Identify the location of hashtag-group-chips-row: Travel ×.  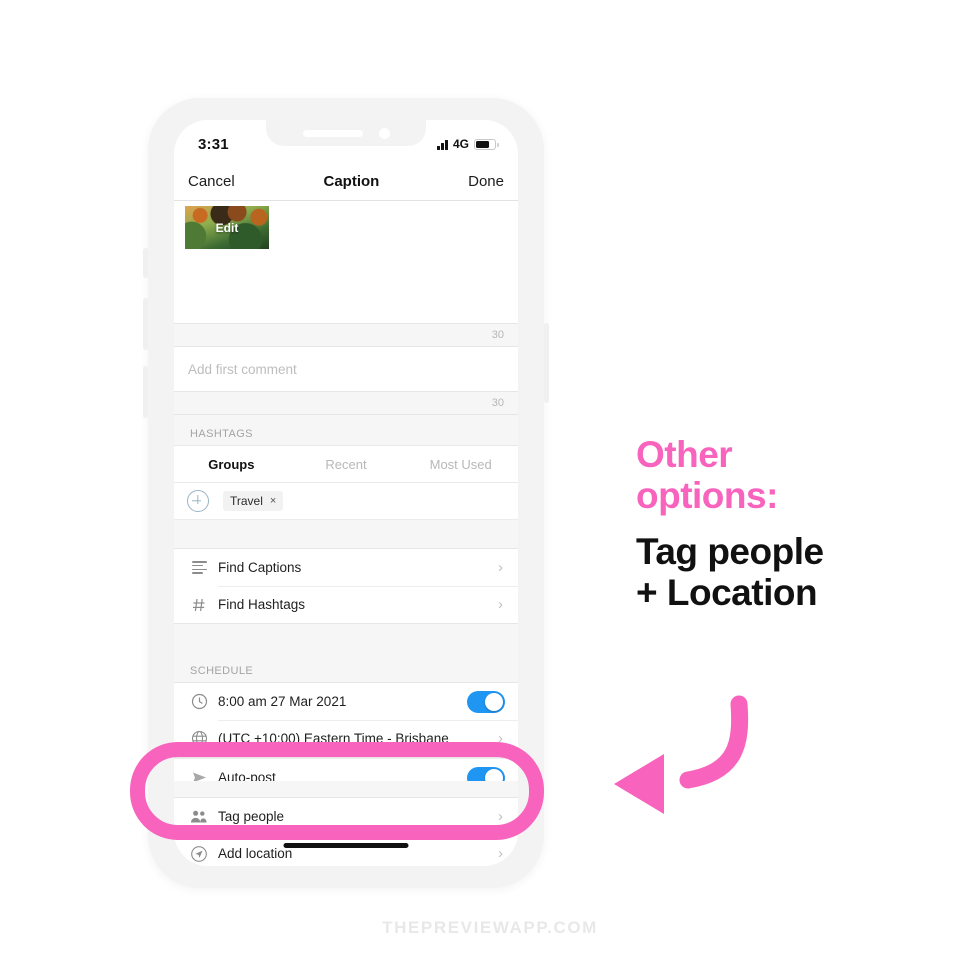
(346, 501).